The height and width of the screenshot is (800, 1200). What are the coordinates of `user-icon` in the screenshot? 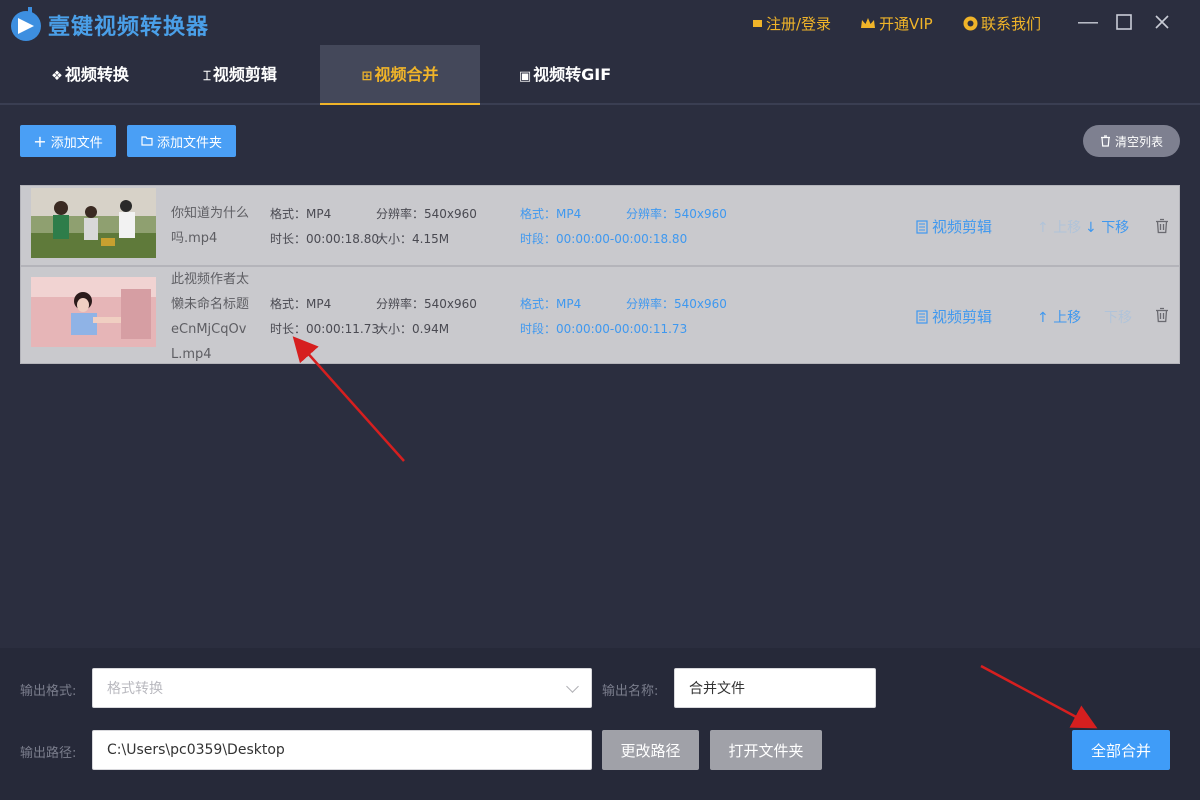 It's located at (757, 23).